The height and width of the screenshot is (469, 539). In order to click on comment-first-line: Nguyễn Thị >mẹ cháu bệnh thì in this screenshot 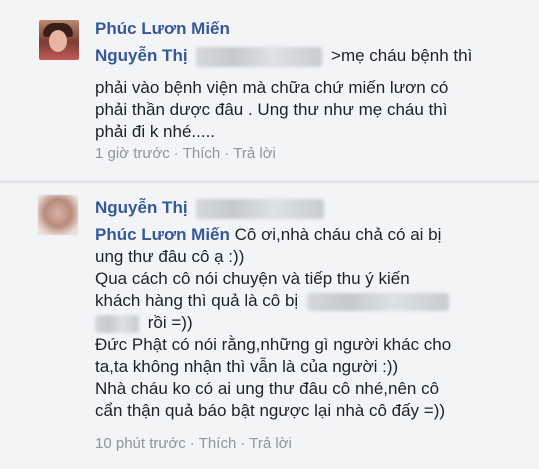, I will do `click(283, 56)`.